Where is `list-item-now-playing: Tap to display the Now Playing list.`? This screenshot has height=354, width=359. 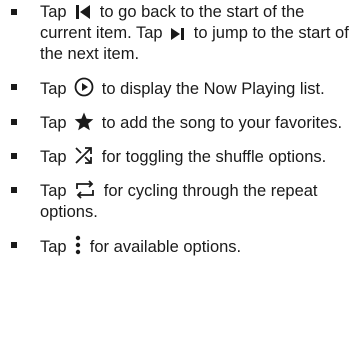 list-item-now-playing: Tap to display the Now Playing list. is located at coordinates (179, 88).